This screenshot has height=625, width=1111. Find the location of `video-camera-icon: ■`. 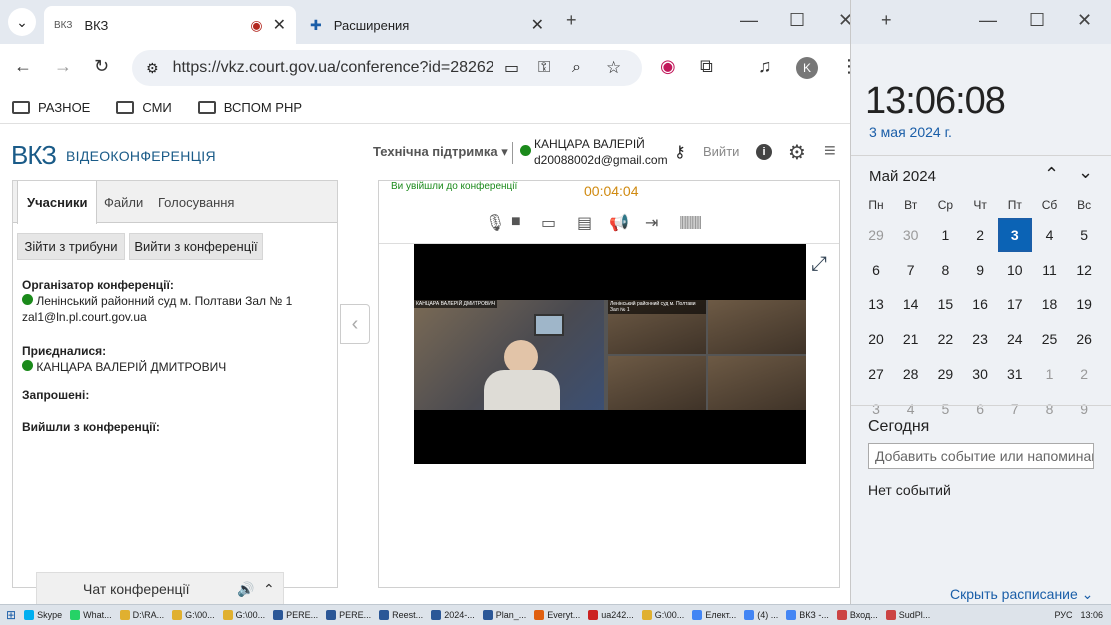

video-camera-icon: ■ is located at coordinates (516, 222).